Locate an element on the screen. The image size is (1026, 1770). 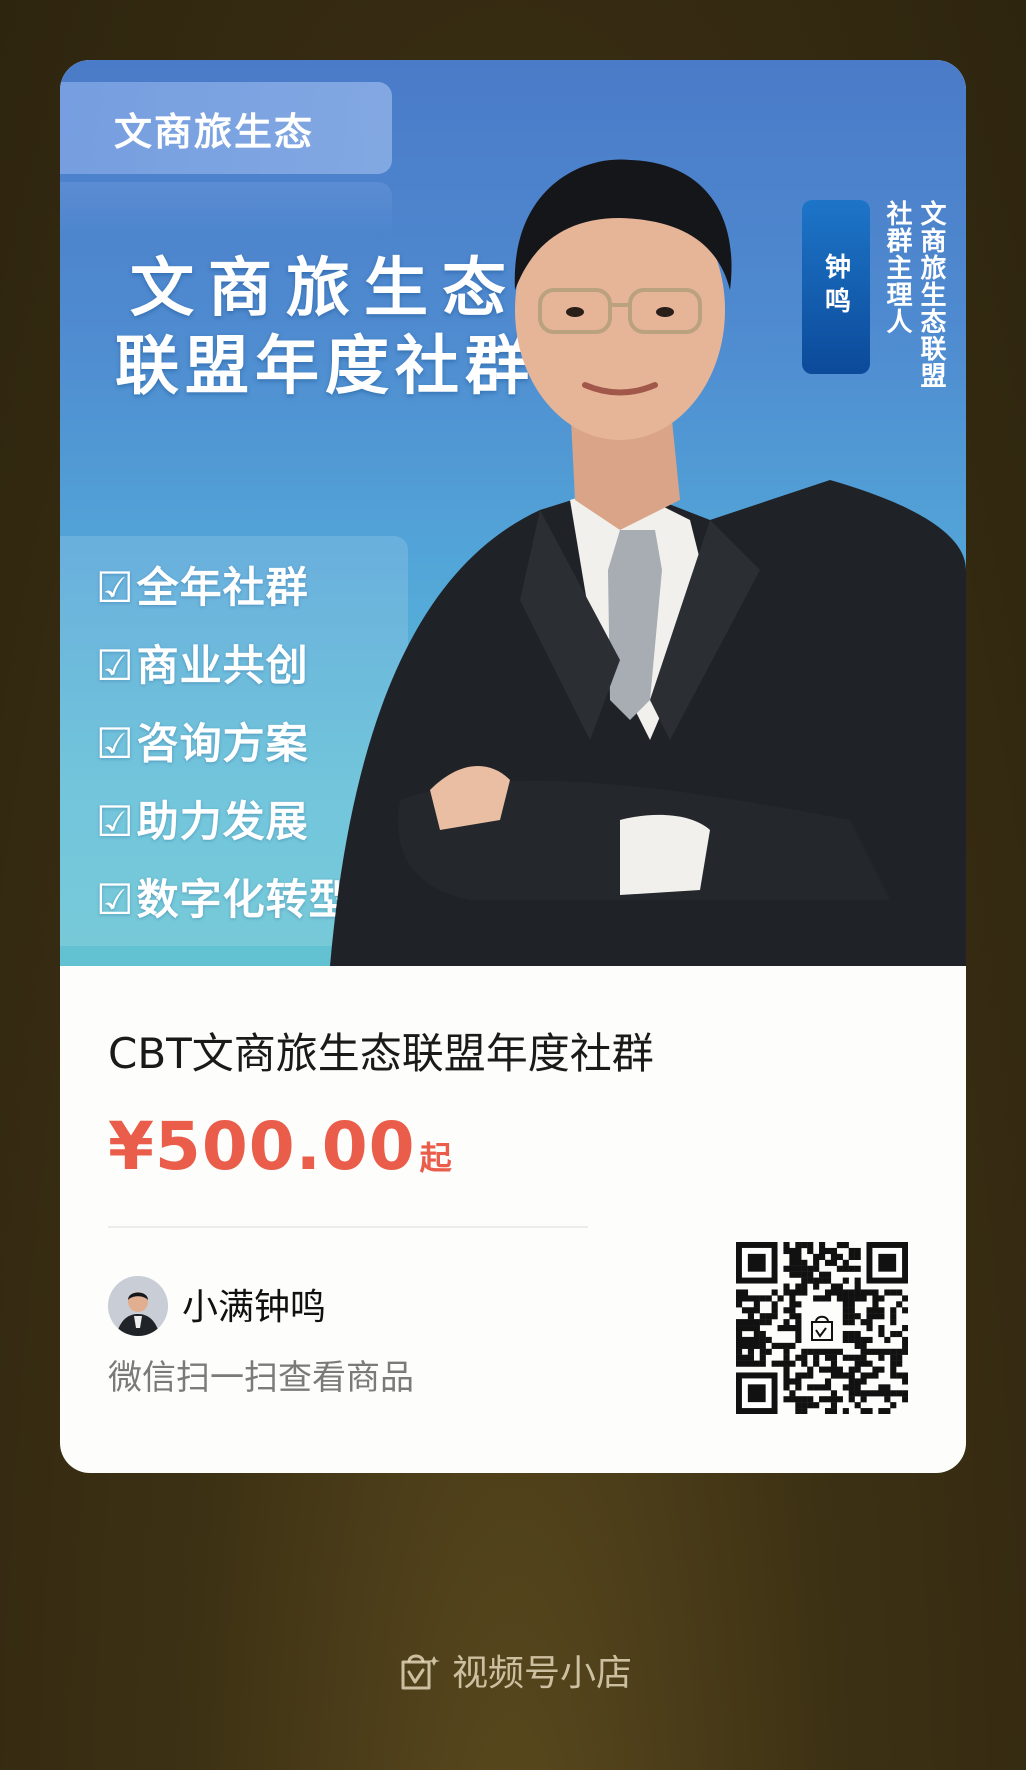
price-amount: ¥500.00 is located at coordinates (262, 1146).